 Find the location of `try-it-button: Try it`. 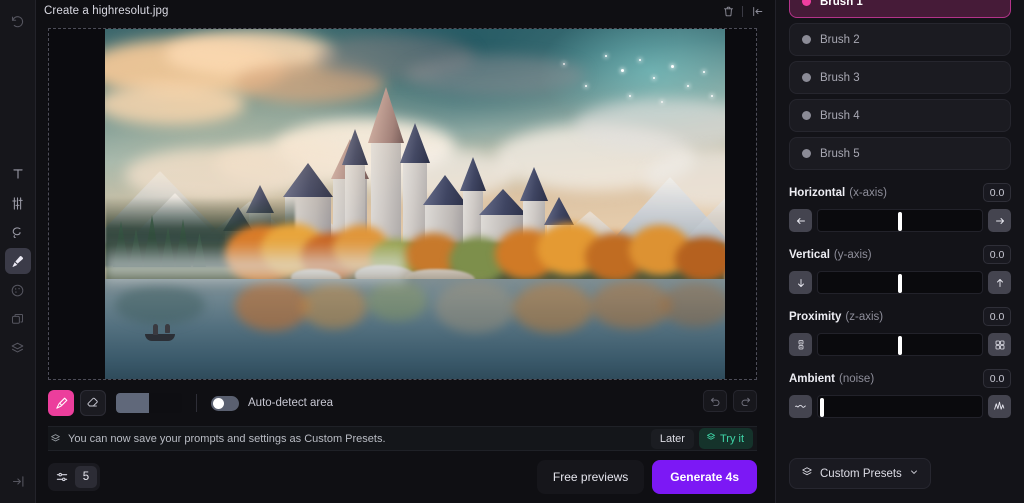

try-it-button: Try it is located at coordinates (725, 438).